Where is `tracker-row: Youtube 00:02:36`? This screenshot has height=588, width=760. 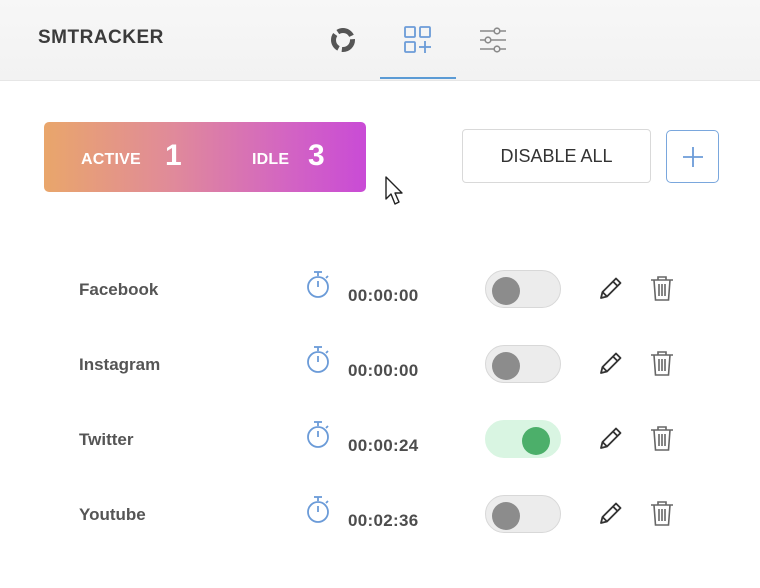
tracker-row: Youtube 00:02:36 is located at coordinates (380, 515).